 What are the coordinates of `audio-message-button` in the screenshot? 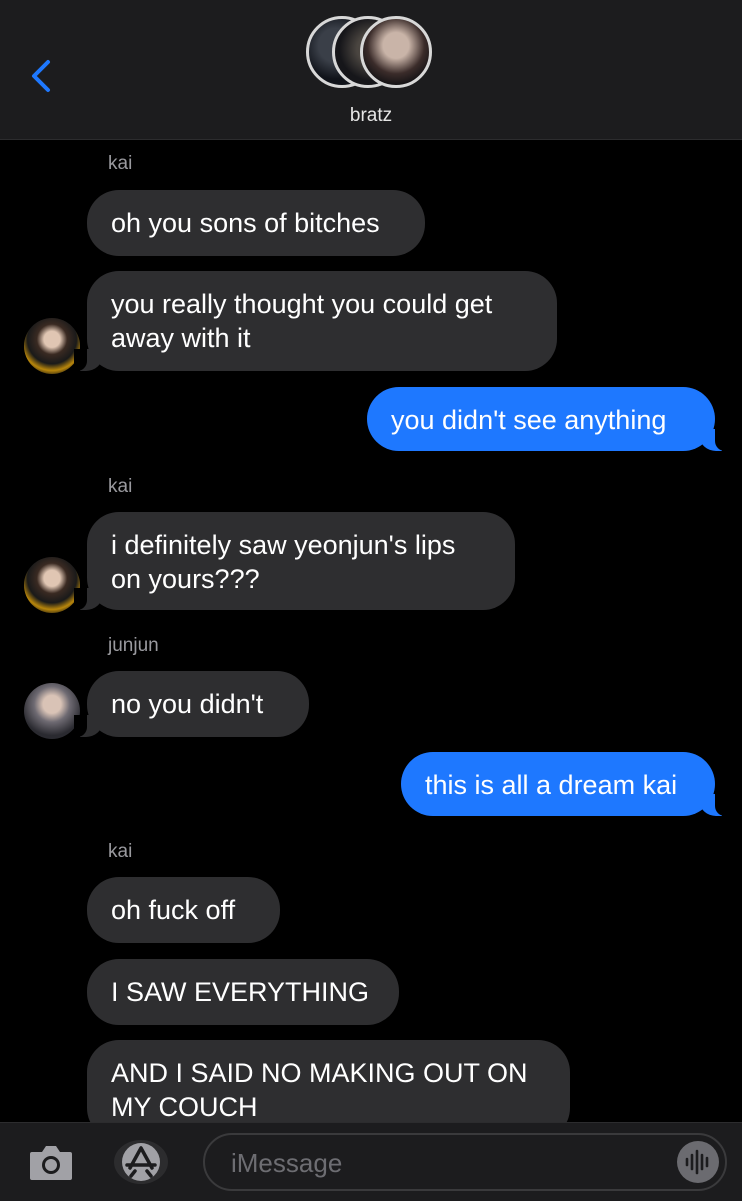 It's located at (698, 1162).